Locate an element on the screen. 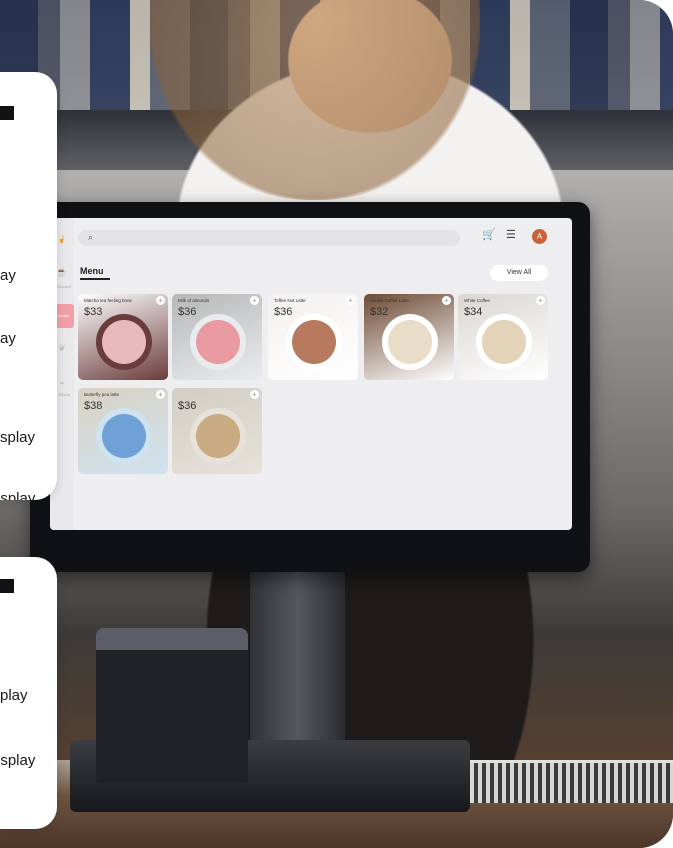 Image resolution: width=673 pixels, height=848 pixels. product-card: Toffee Nut Latte $36 + is located at coordinates (313, 337).